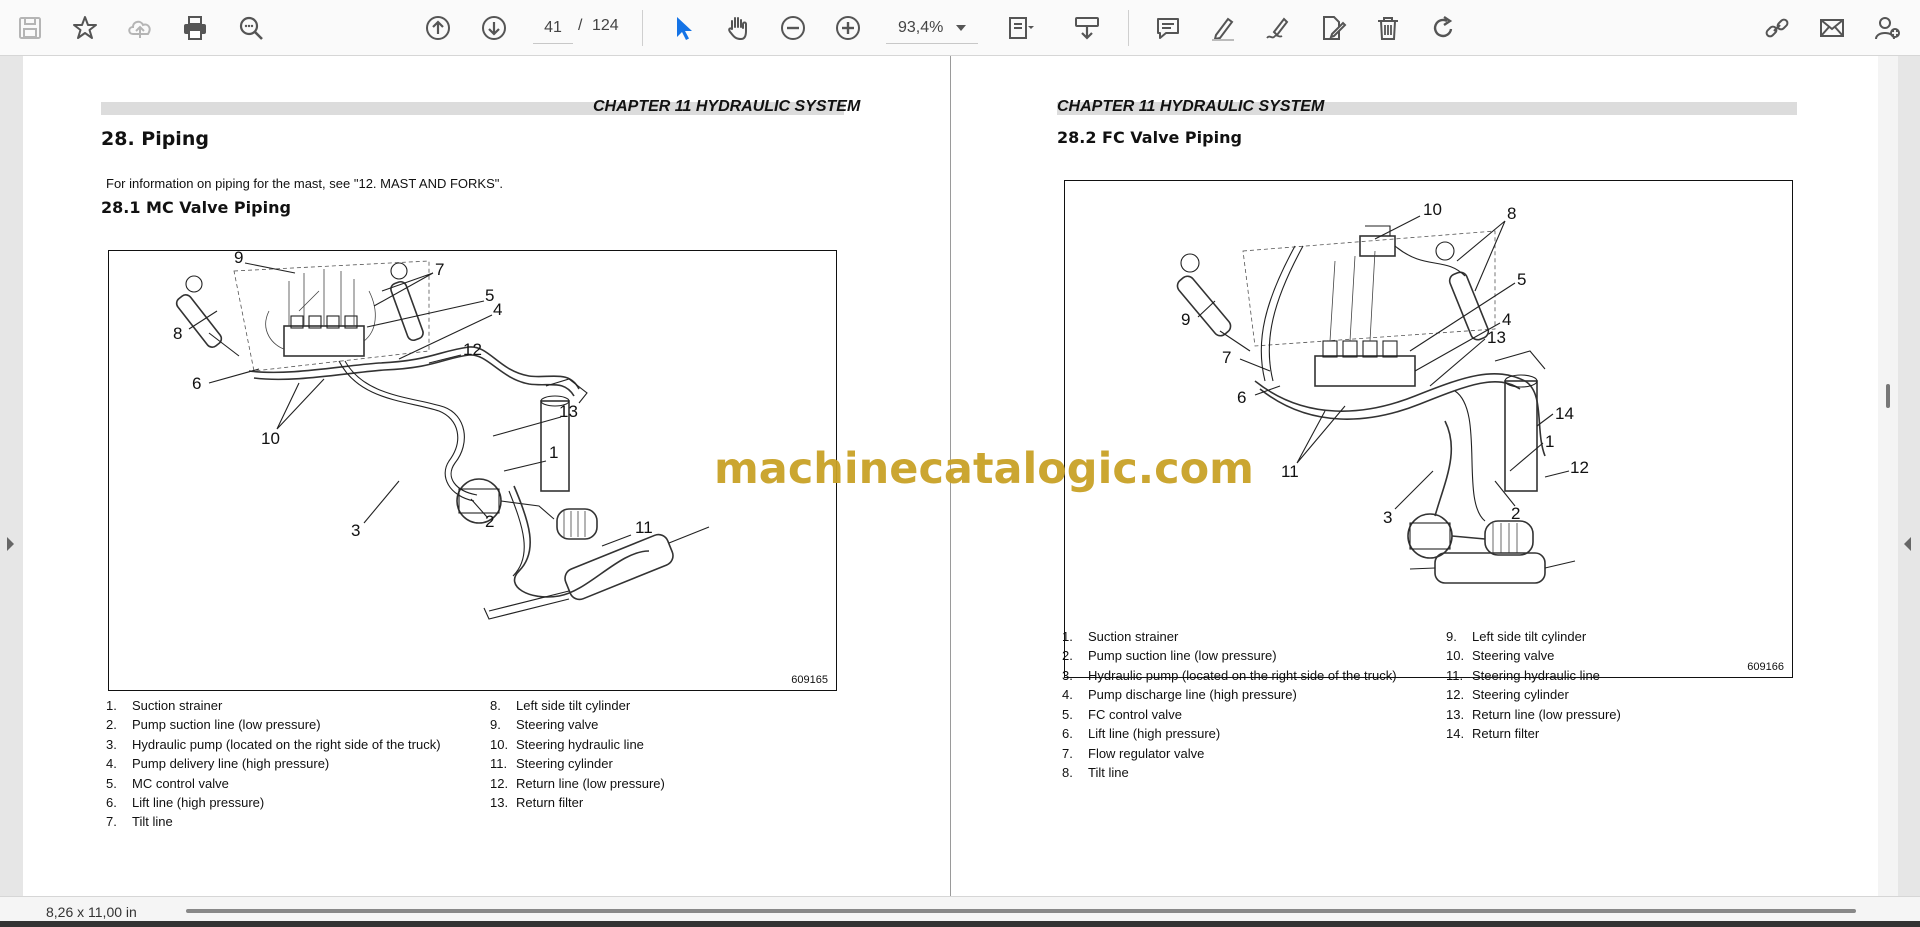 The width and height of the screenshot is (1920, 927). Describe the element at coordinates (1278, 28) in the screenshot. I see `sign-pen-icon` at that location.